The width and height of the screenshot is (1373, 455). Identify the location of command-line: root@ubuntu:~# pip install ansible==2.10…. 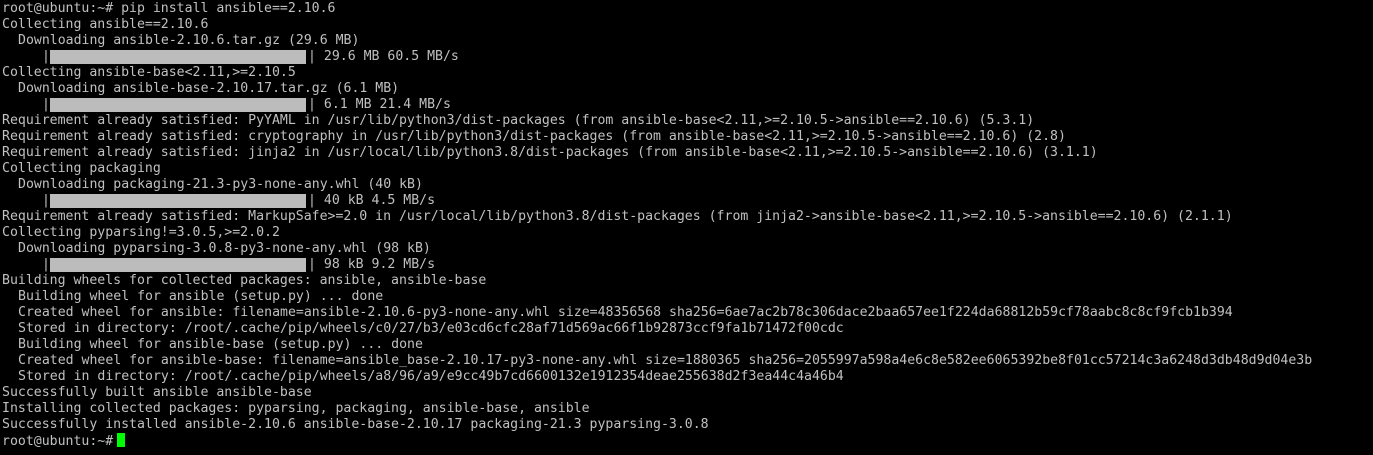
(687, 9).